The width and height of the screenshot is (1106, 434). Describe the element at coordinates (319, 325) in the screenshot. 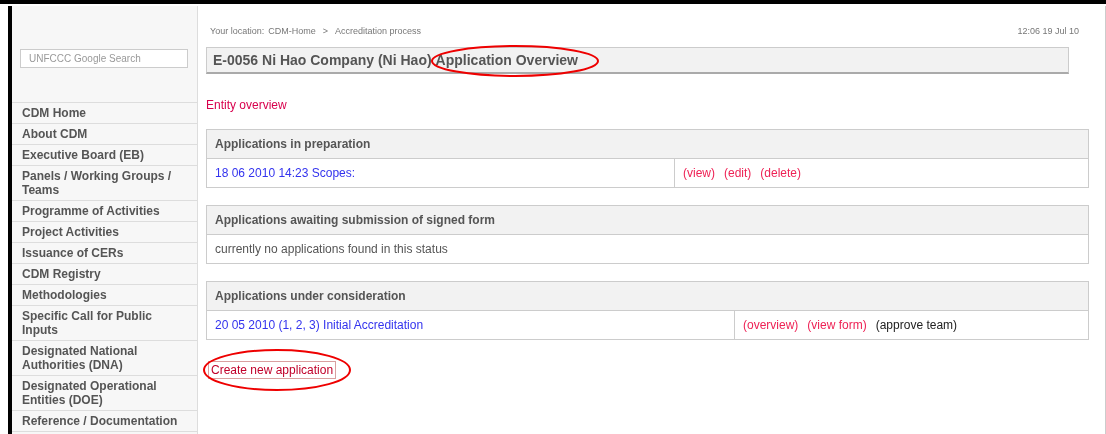

I see `application-link: 20 05 2010 (1, 2, 3) Initial Accreditation` at that location.